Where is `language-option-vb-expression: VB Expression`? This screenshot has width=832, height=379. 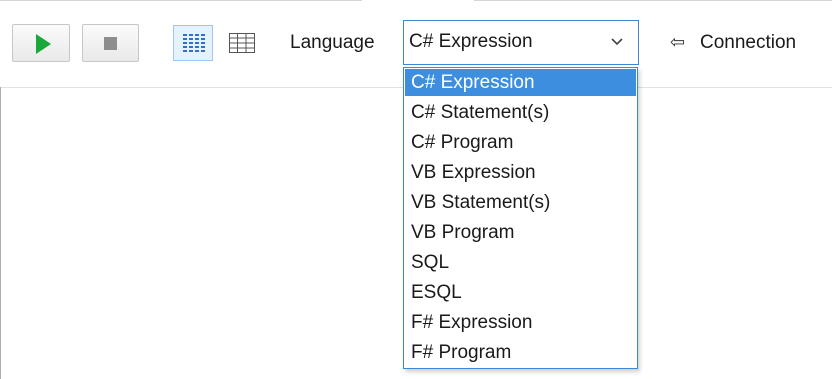 language-option-vb-expression: VB Expression is located at coordinates (520, 172).